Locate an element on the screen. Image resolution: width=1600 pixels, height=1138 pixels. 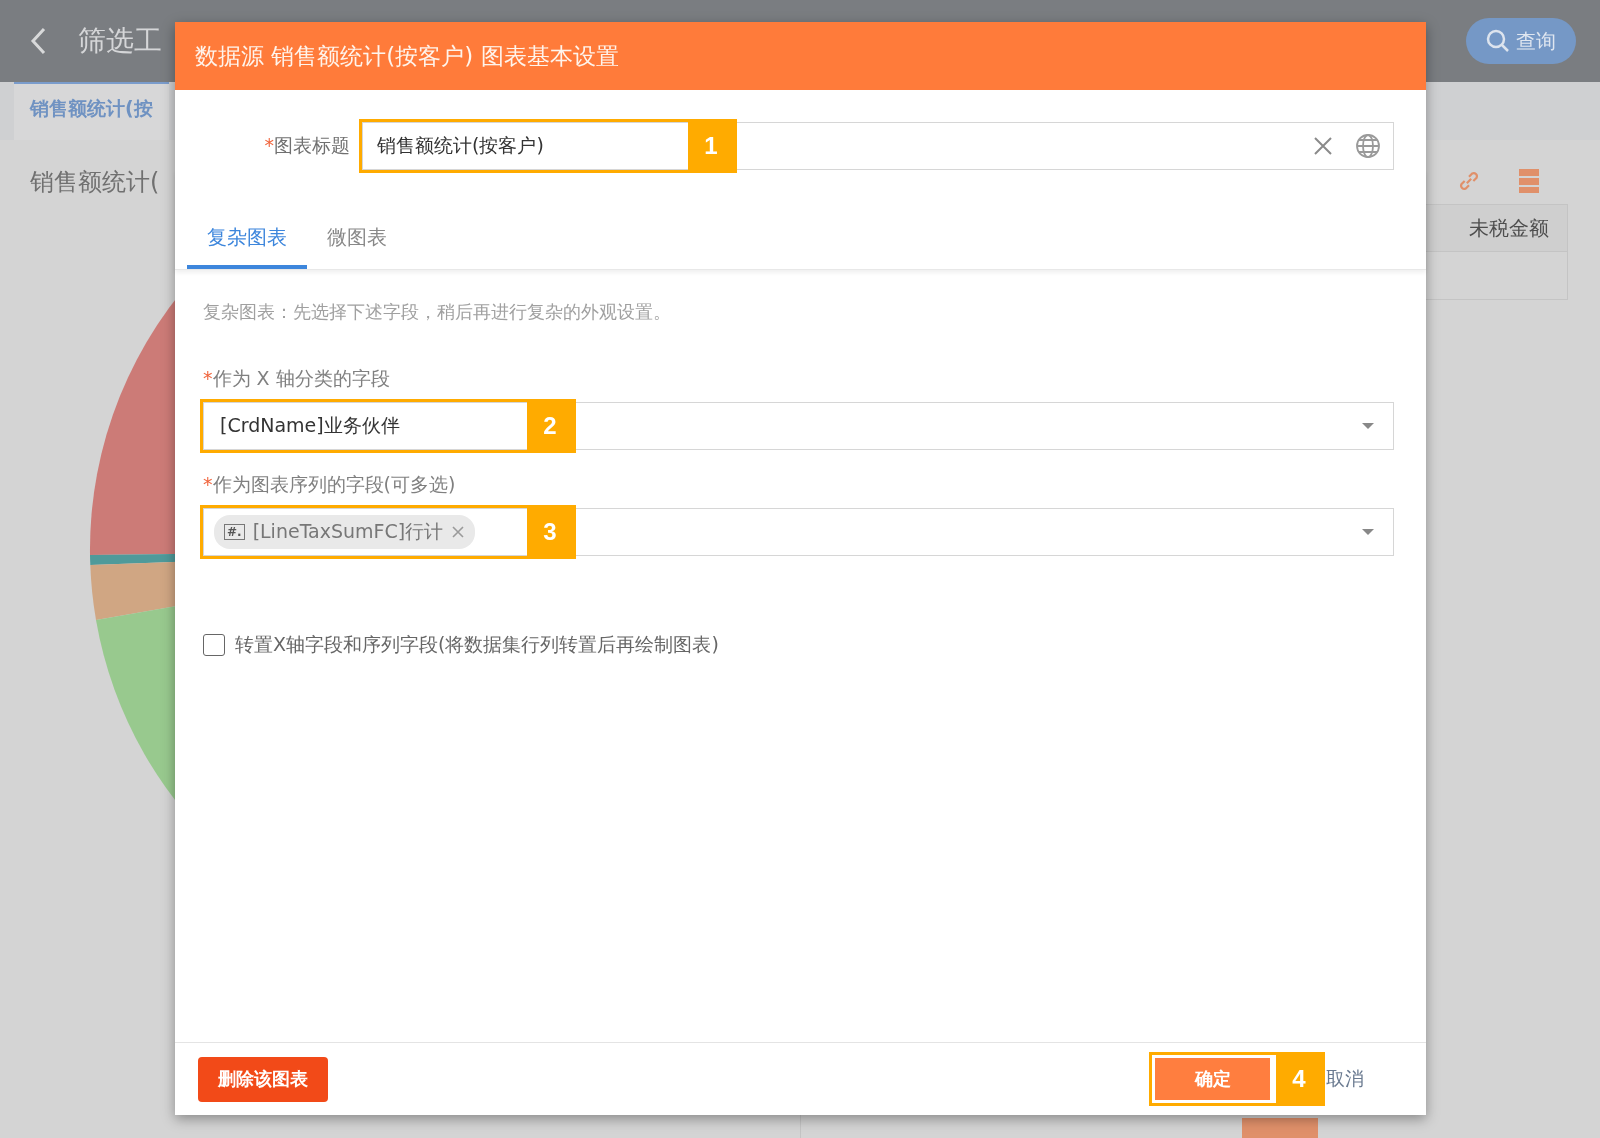
hint-text: 复杂图表：先选择下述字段，稍后再进行复杂的外观设置。 is located at coordinates (437, 312).